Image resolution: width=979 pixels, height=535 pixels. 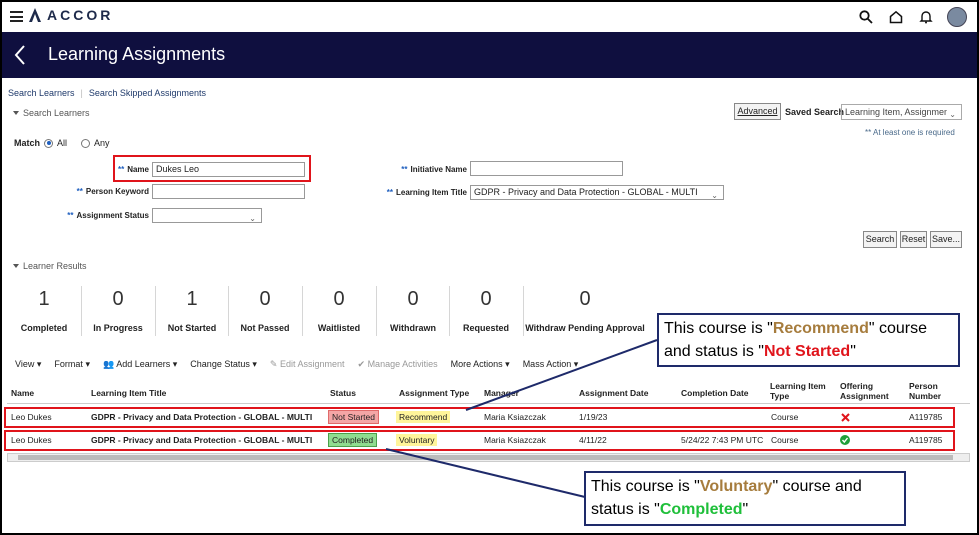 What do you see at coordinates (546, 168) in the screenshot?
I see `initiative-name-input` at bounding box center [546, 168].